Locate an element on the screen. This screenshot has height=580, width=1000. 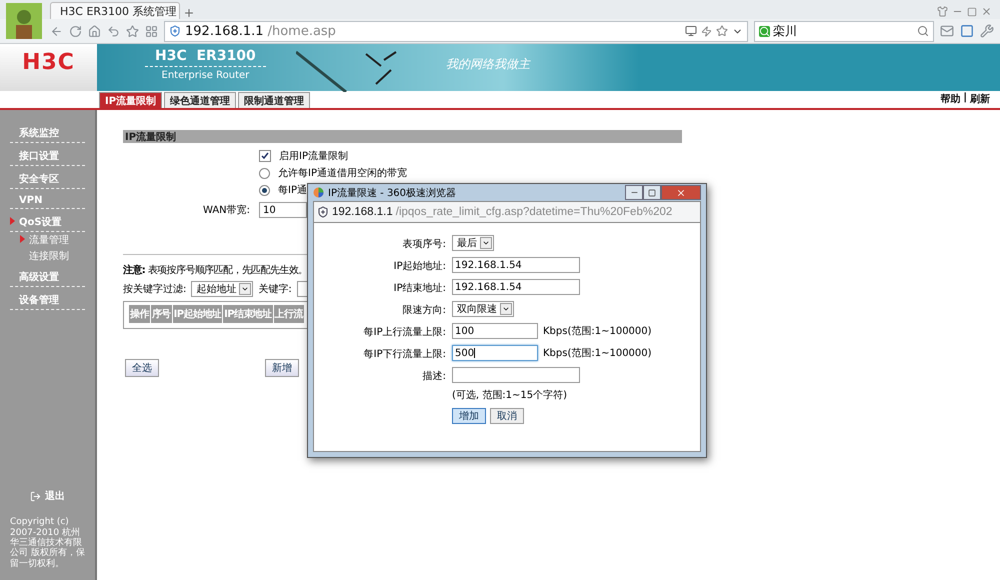
column-header: 序号 is located at coordinates (161, 314).